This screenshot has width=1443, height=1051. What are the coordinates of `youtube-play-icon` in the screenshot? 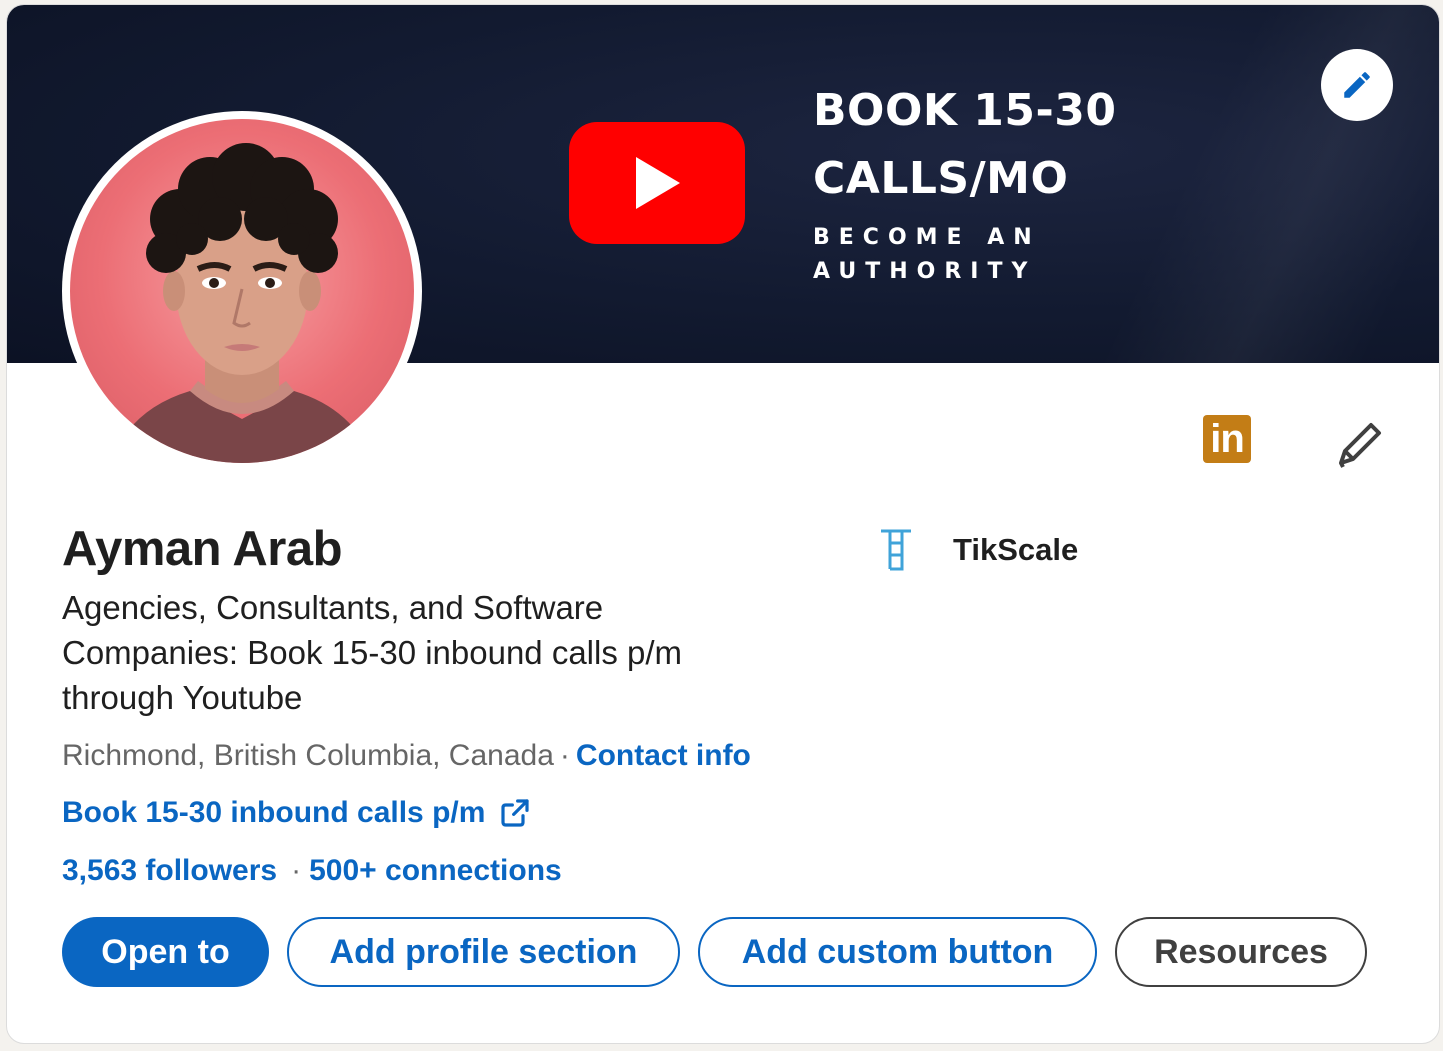 It's located at (657, 183).